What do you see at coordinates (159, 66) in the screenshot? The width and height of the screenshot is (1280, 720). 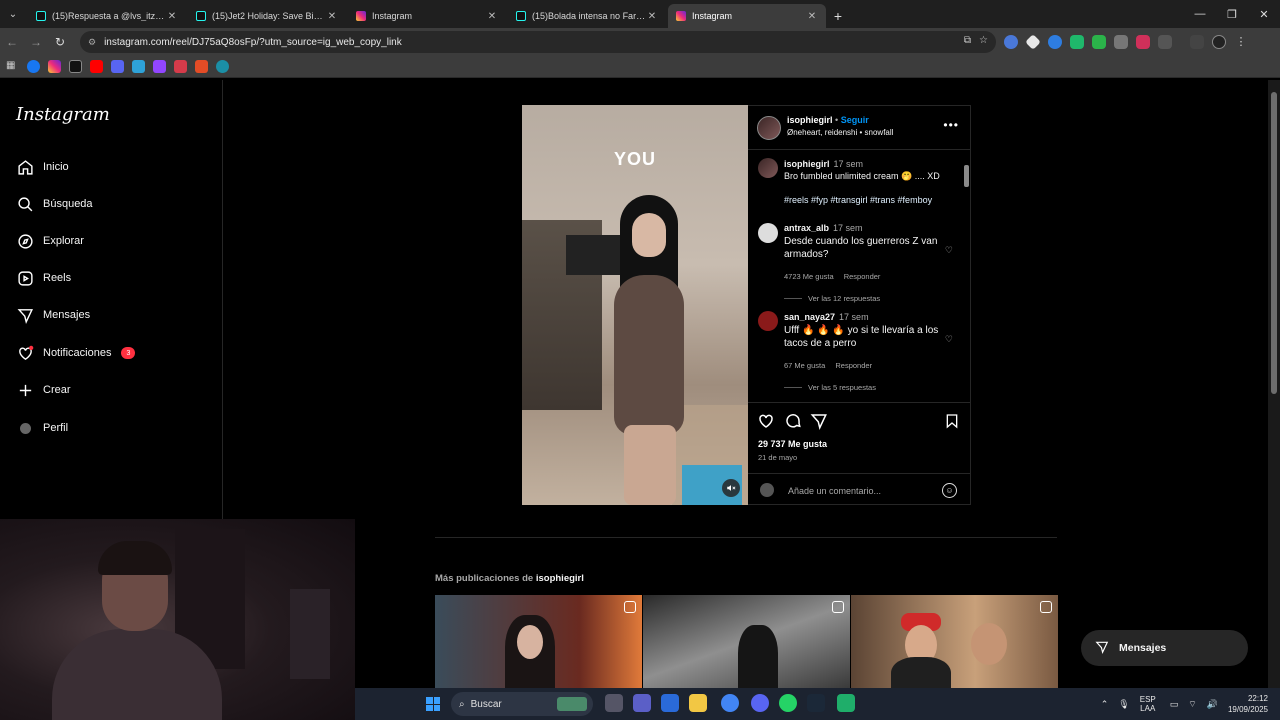 I see `twitch-icon` at bounding box center [159, 66].